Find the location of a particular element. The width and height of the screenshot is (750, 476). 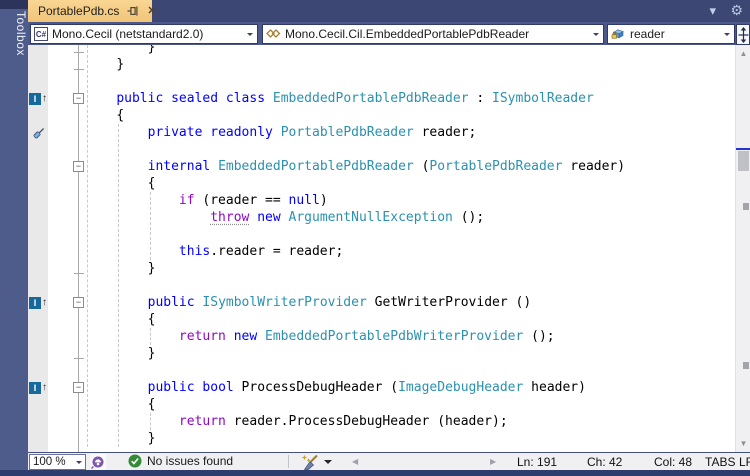

quick-action-screwdriver-icon is located at coordinates (39, 135).